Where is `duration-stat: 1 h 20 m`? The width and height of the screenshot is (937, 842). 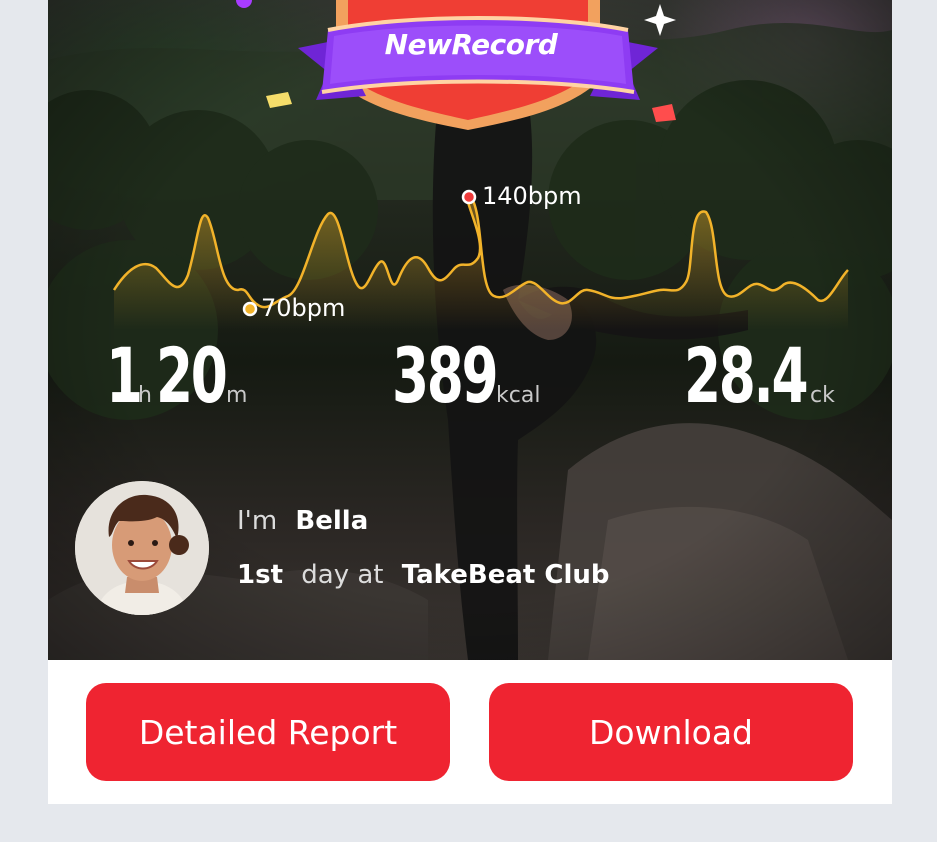
duration-stat: 1 h 20 m is located at coordinates (176, 376).